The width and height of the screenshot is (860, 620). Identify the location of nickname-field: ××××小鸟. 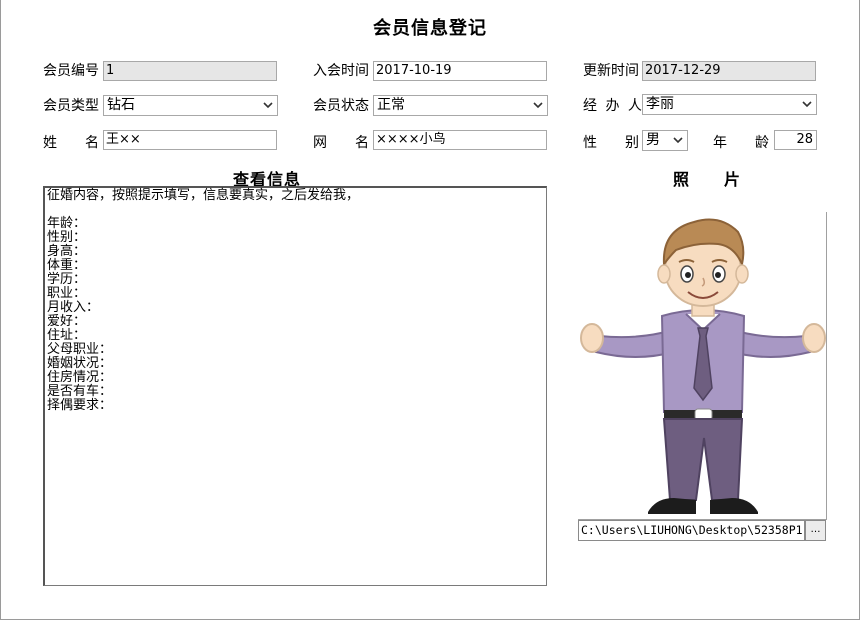
(460, 140).